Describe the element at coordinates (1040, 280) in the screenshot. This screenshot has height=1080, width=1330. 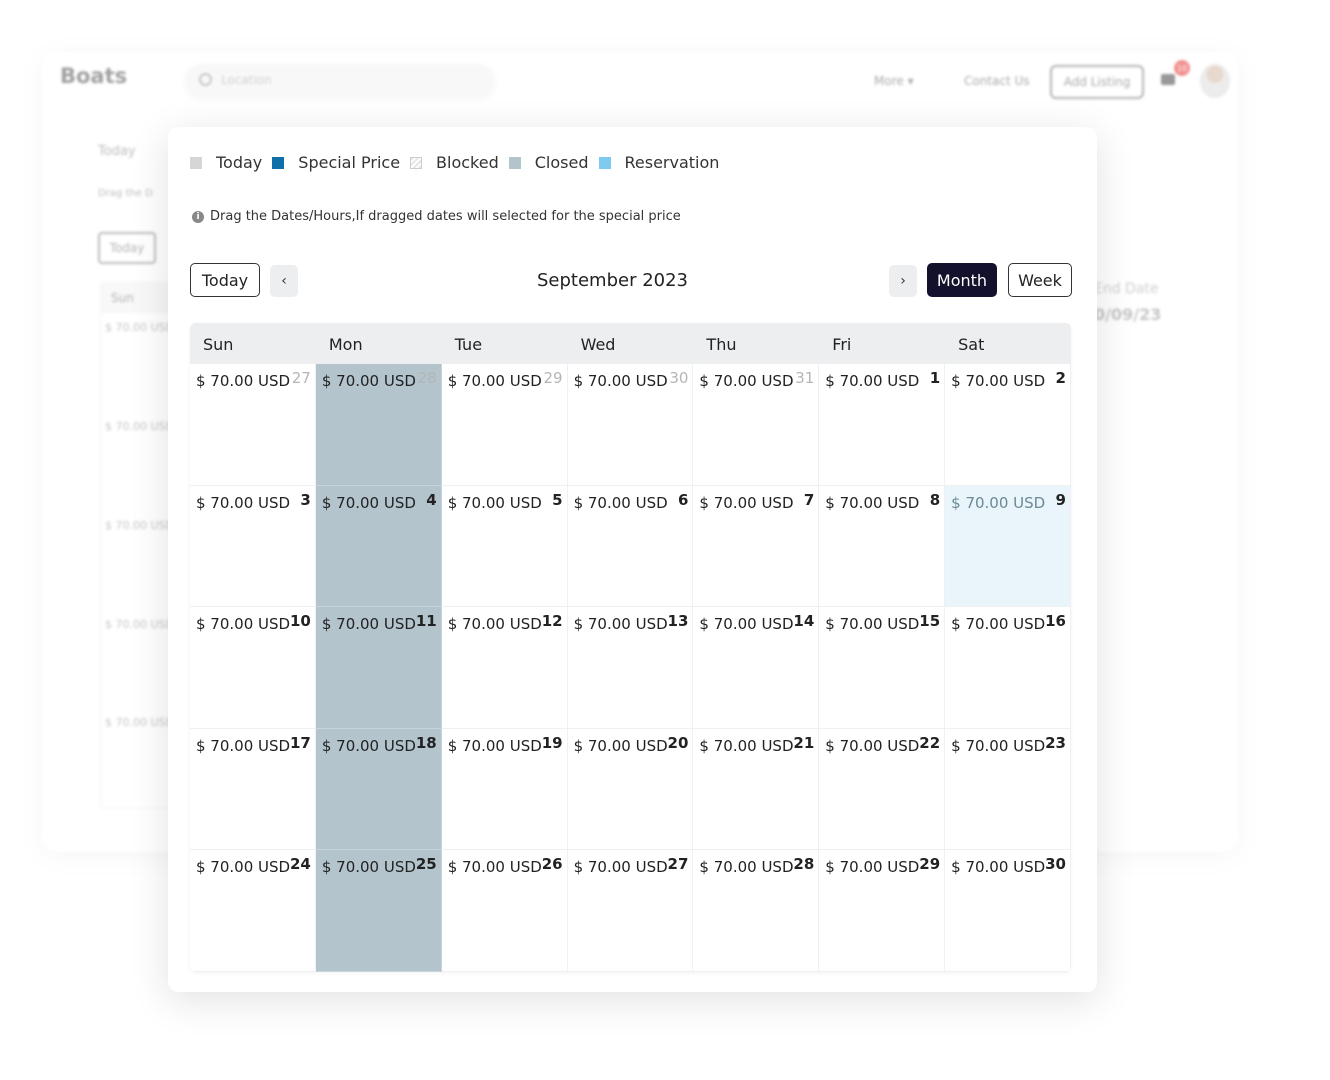
I see `week-view-button: Week` at that location.